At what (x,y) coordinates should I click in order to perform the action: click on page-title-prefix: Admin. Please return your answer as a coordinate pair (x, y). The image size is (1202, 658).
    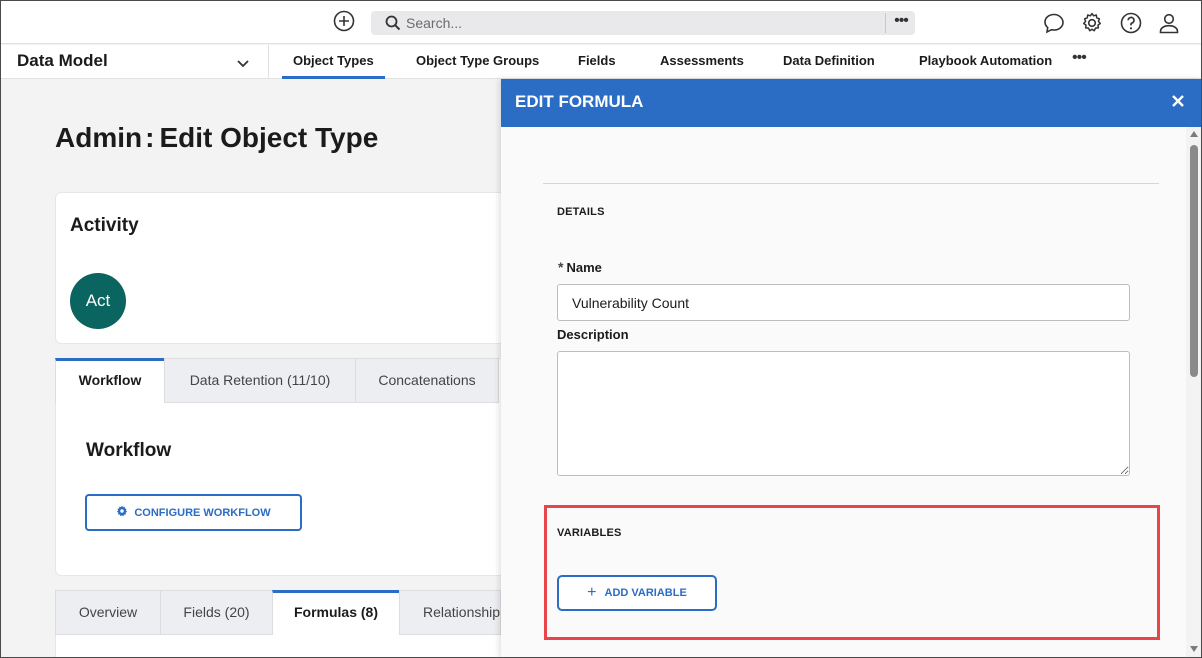
    Looking at the image, I should click on (99, 137).